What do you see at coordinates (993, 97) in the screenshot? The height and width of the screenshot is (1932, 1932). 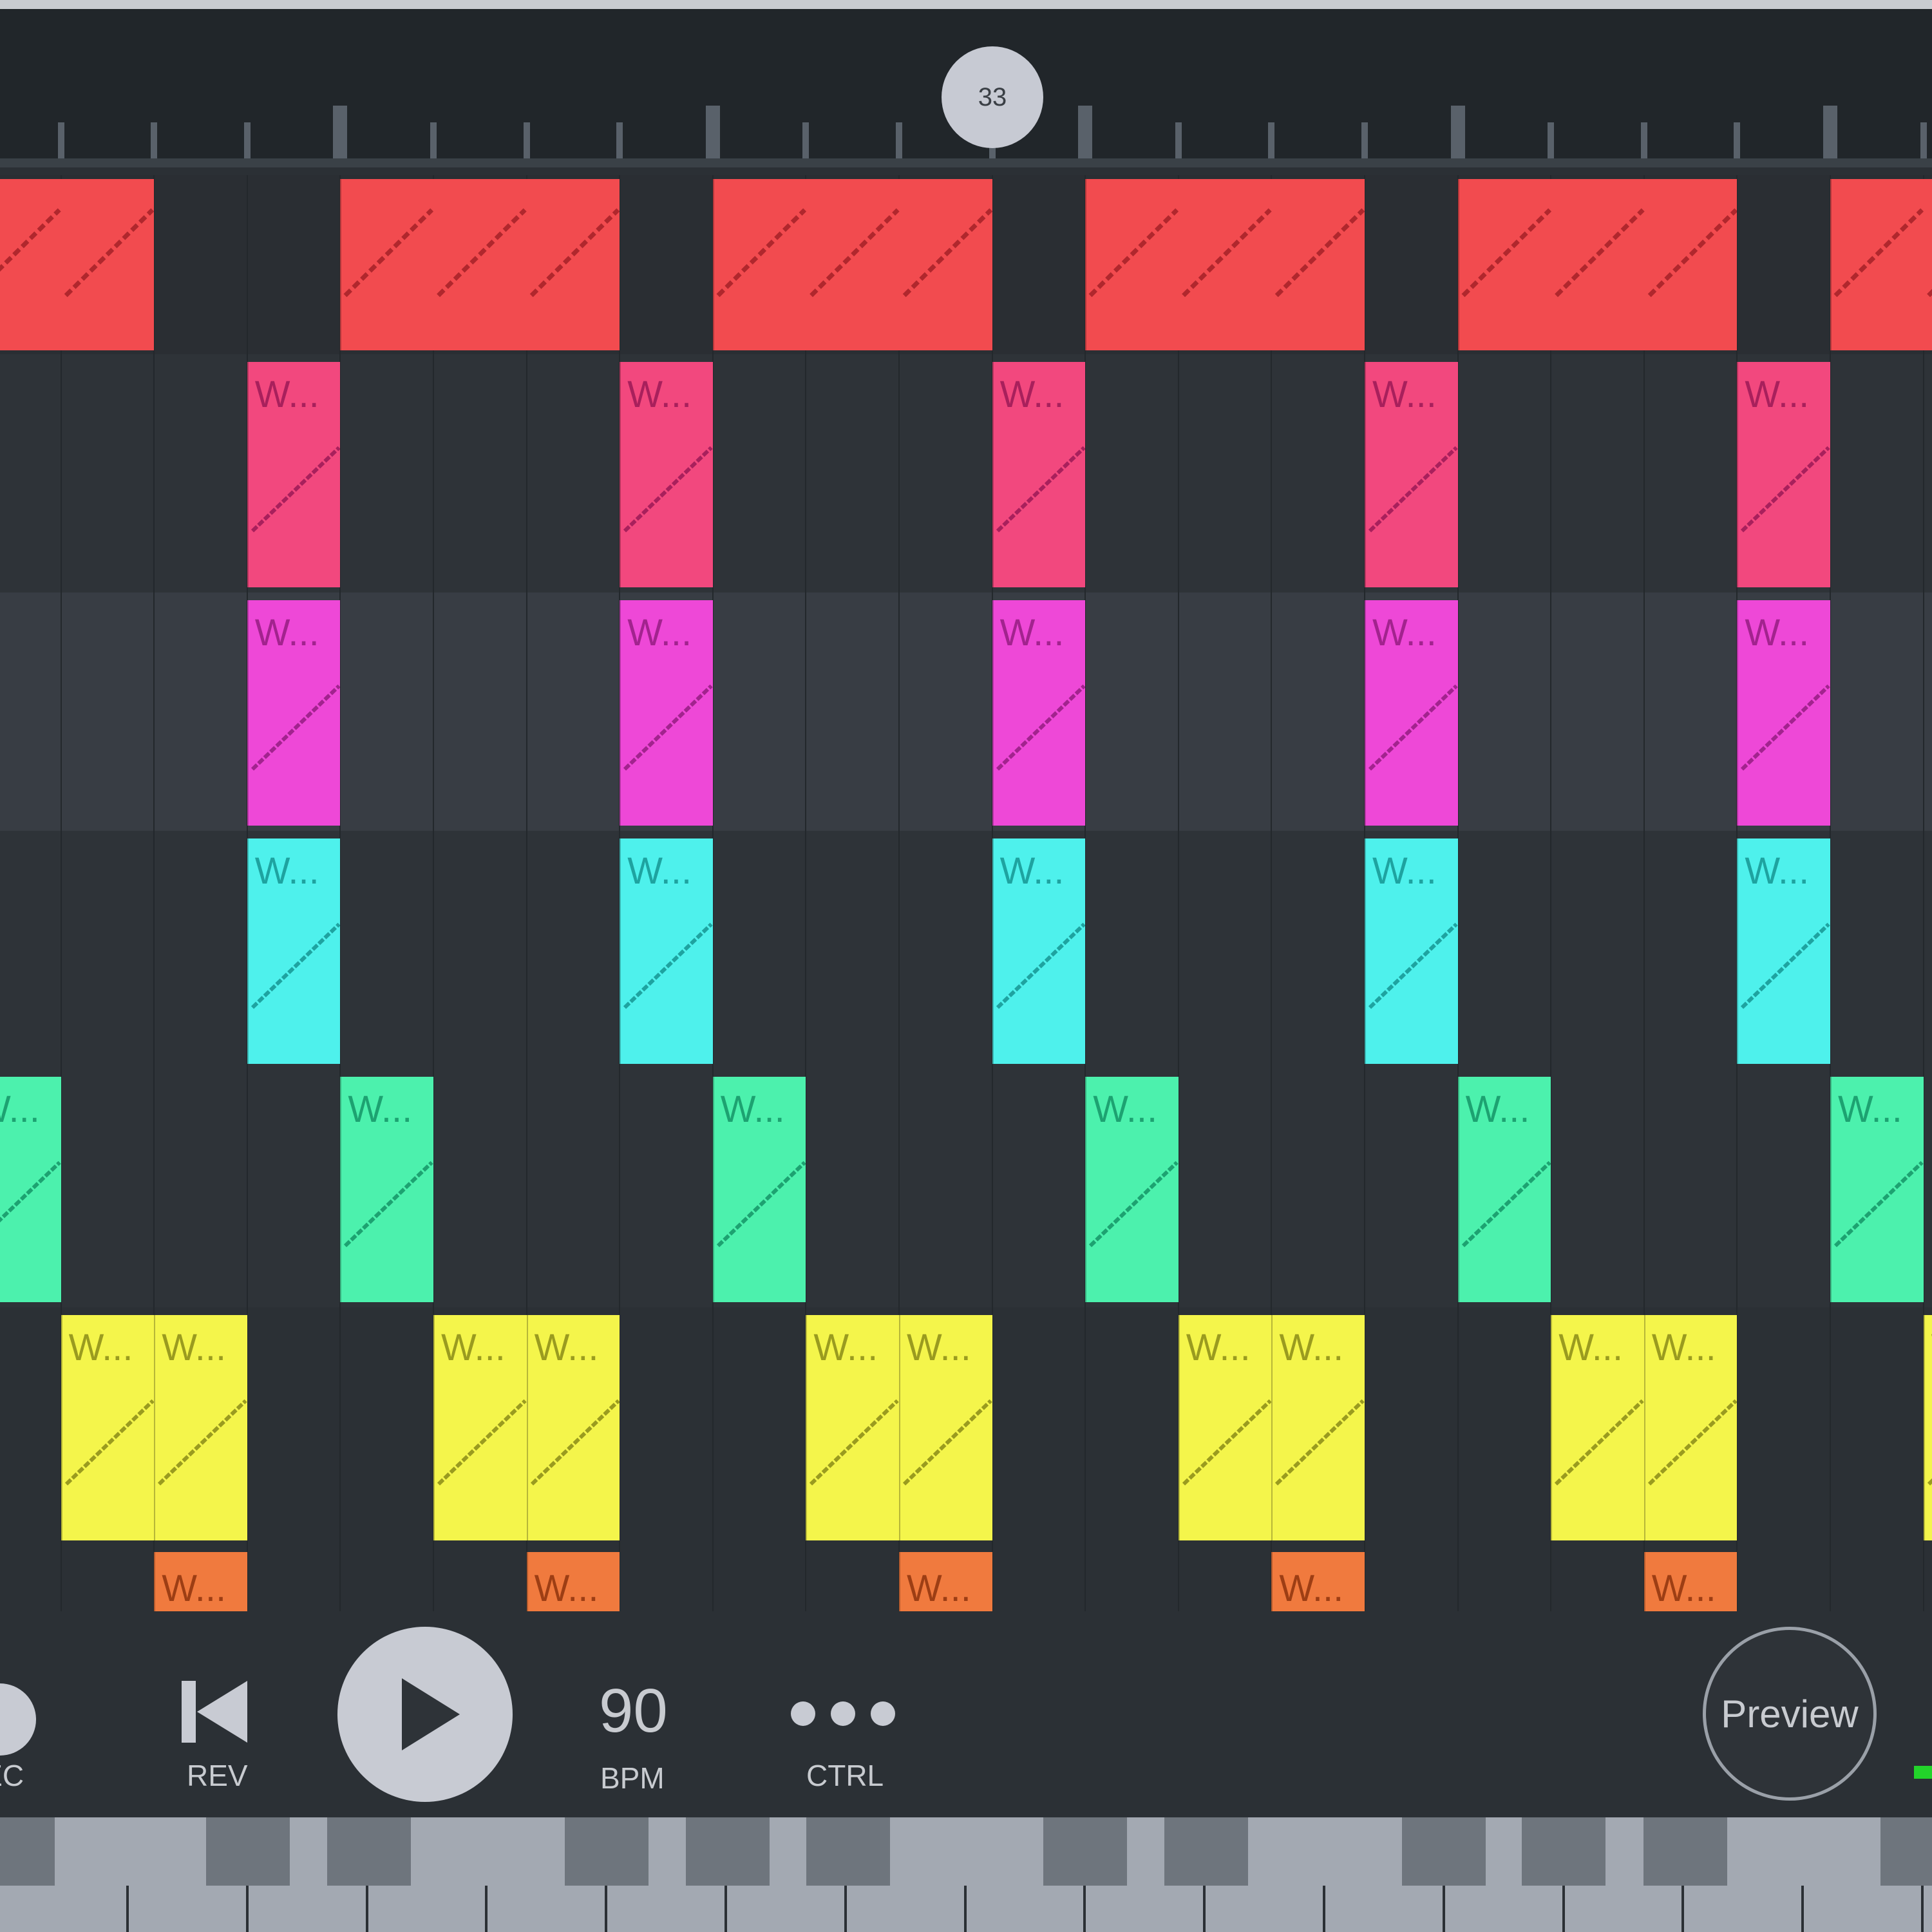 I see `playhead-marker: 33` at bounding box center [993, 97].